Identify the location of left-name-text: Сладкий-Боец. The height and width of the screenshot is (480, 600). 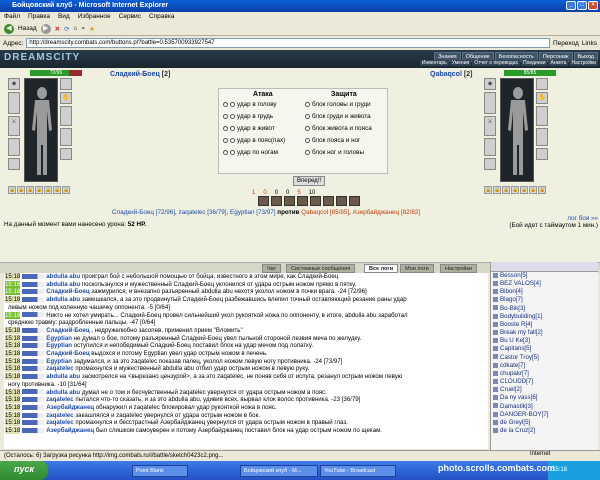
(135, 74).